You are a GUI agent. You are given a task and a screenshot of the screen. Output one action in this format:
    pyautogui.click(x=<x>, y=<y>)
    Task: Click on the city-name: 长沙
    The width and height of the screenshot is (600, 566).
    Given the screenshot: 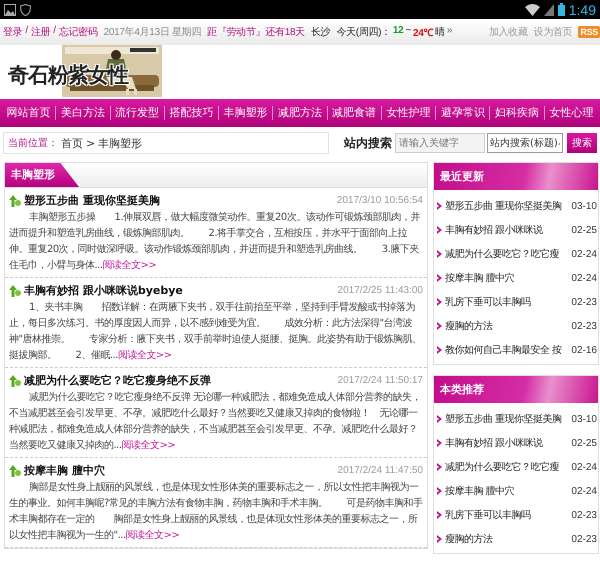 What is the action you would take?
    pyautogui.click(x=320, y=32)
    